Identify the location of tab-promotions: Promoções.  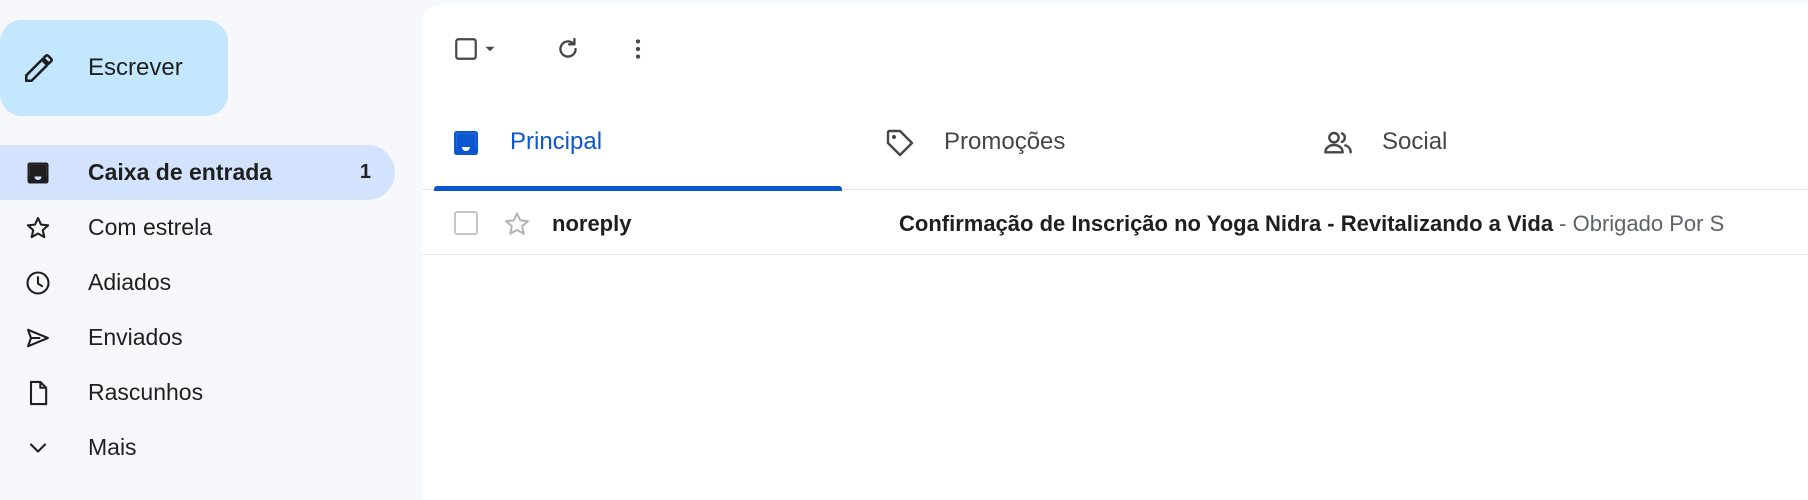
(1071, 142).